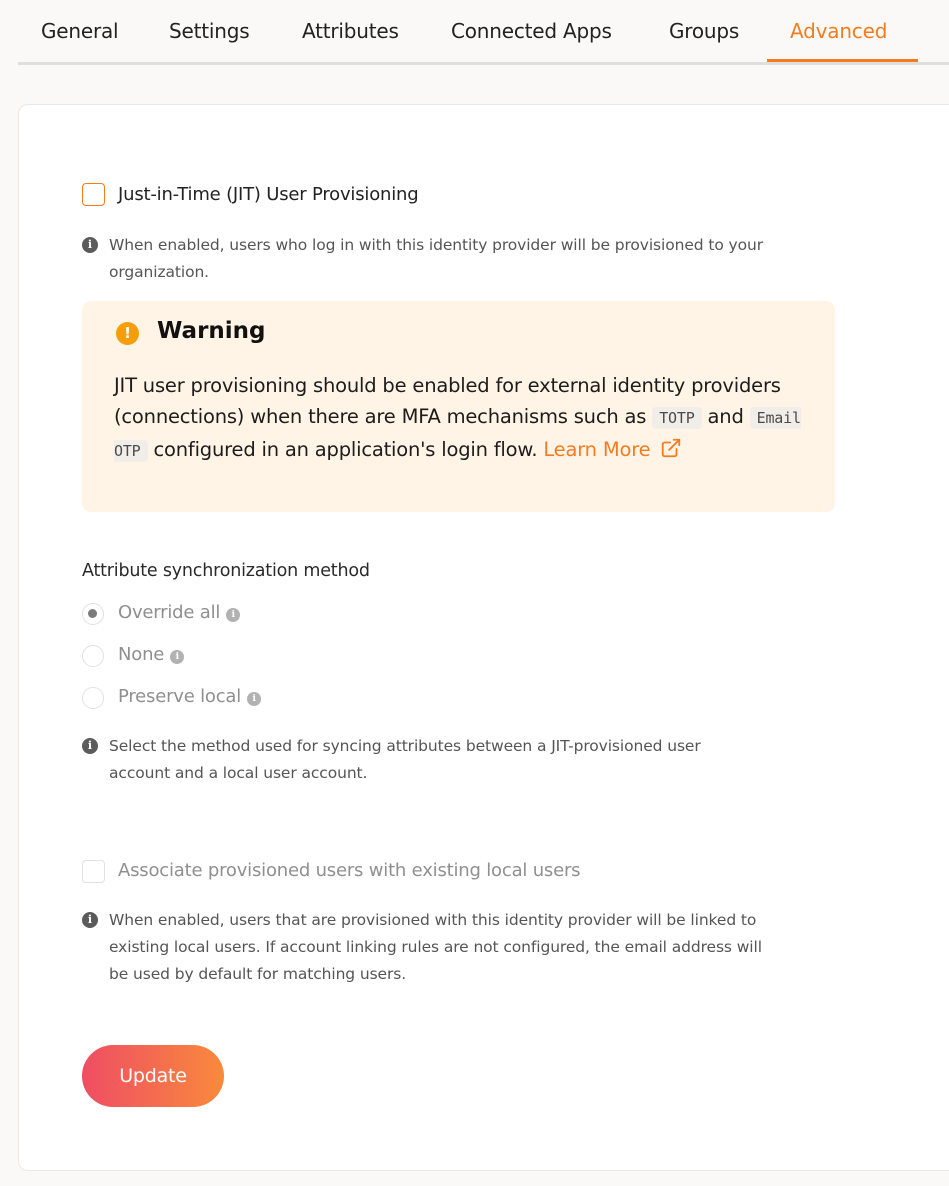 Image resolution: width=949 pixels, height=1186 pixels. I want to click on jit-provisioning-label: Just-in-Time (JIT) User Provisioning, so click(268, 194).